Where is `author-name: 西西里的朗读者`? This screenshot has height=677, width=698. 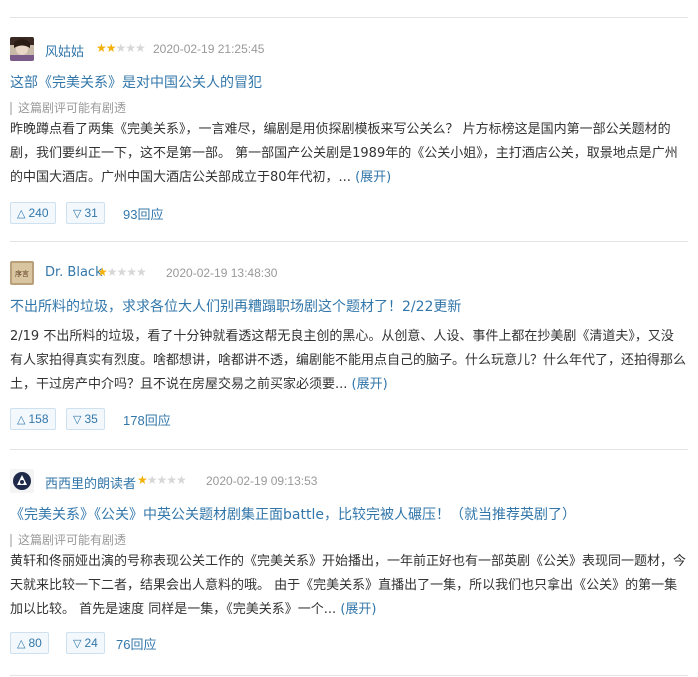
author-name: 西西里的朗读者 is located at coordinates (90, 482).